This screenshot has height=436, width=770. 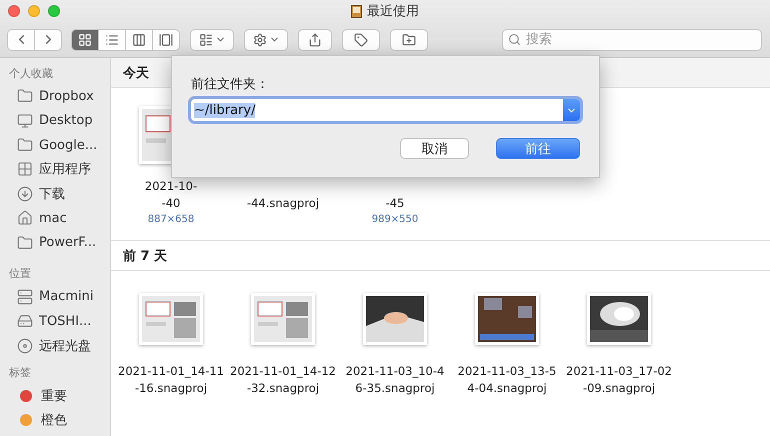 What do you see at coordinates (31, 74) in the screenshot?
I see `sidebar-heading: 个人收藏` at bounding box center [31, 74].